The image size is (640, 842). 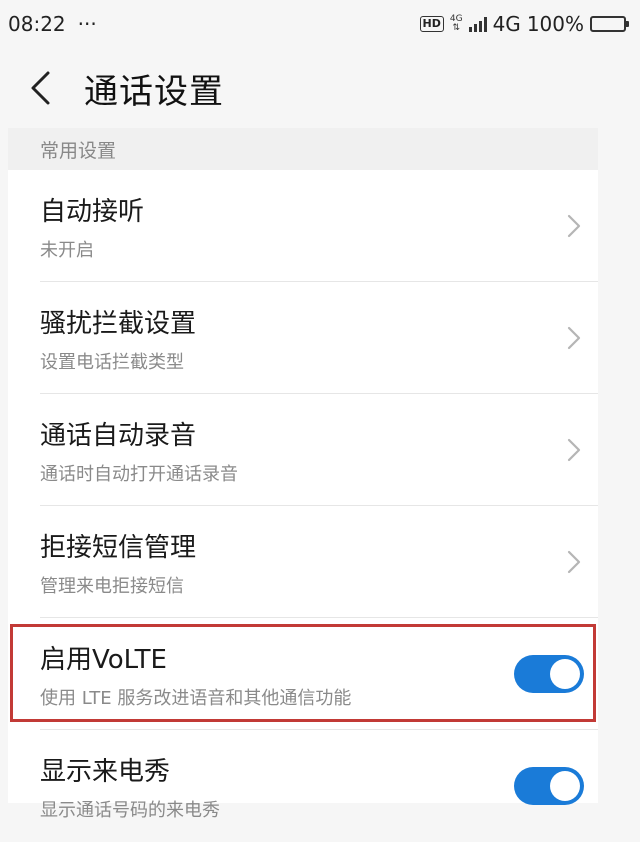 What do you see at coordinates (320, 88) in the screenshot?
I see `title-bar: 通话设置` at bounding box center [320, 88].